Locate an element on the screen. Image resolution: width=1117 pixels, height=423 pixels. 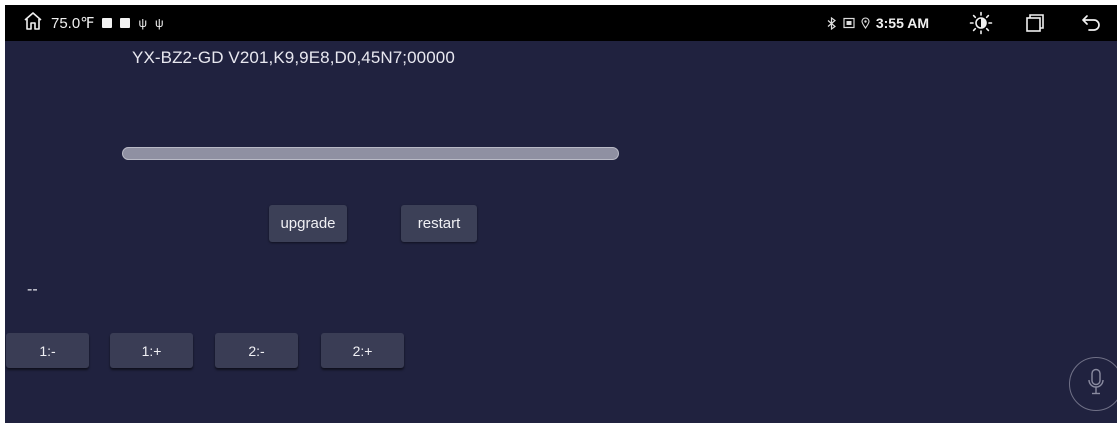
version-text: YX-BZ2-GD V201,K9,9E8,D0,45N7;00000 is located at coordinates (293, 57).